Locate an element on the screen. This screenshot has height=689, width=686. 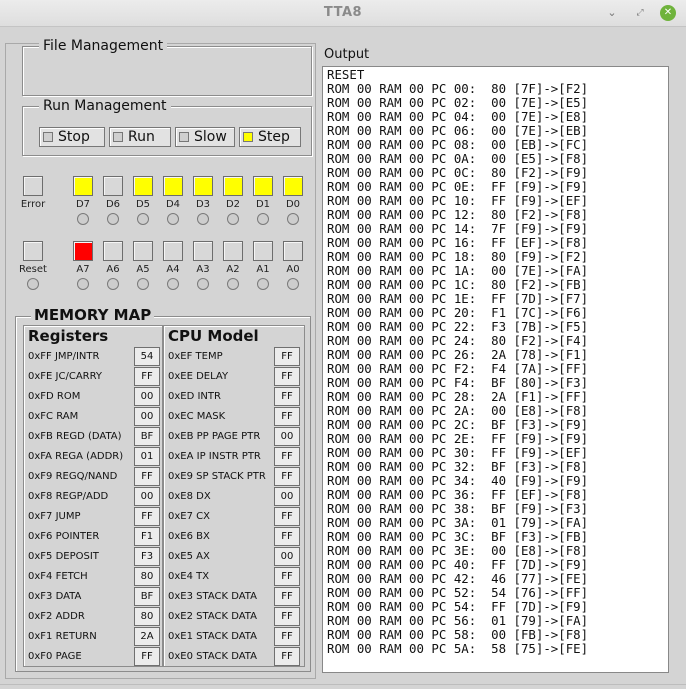
run-management-title: Run Management is located at coordinates (105, 106).